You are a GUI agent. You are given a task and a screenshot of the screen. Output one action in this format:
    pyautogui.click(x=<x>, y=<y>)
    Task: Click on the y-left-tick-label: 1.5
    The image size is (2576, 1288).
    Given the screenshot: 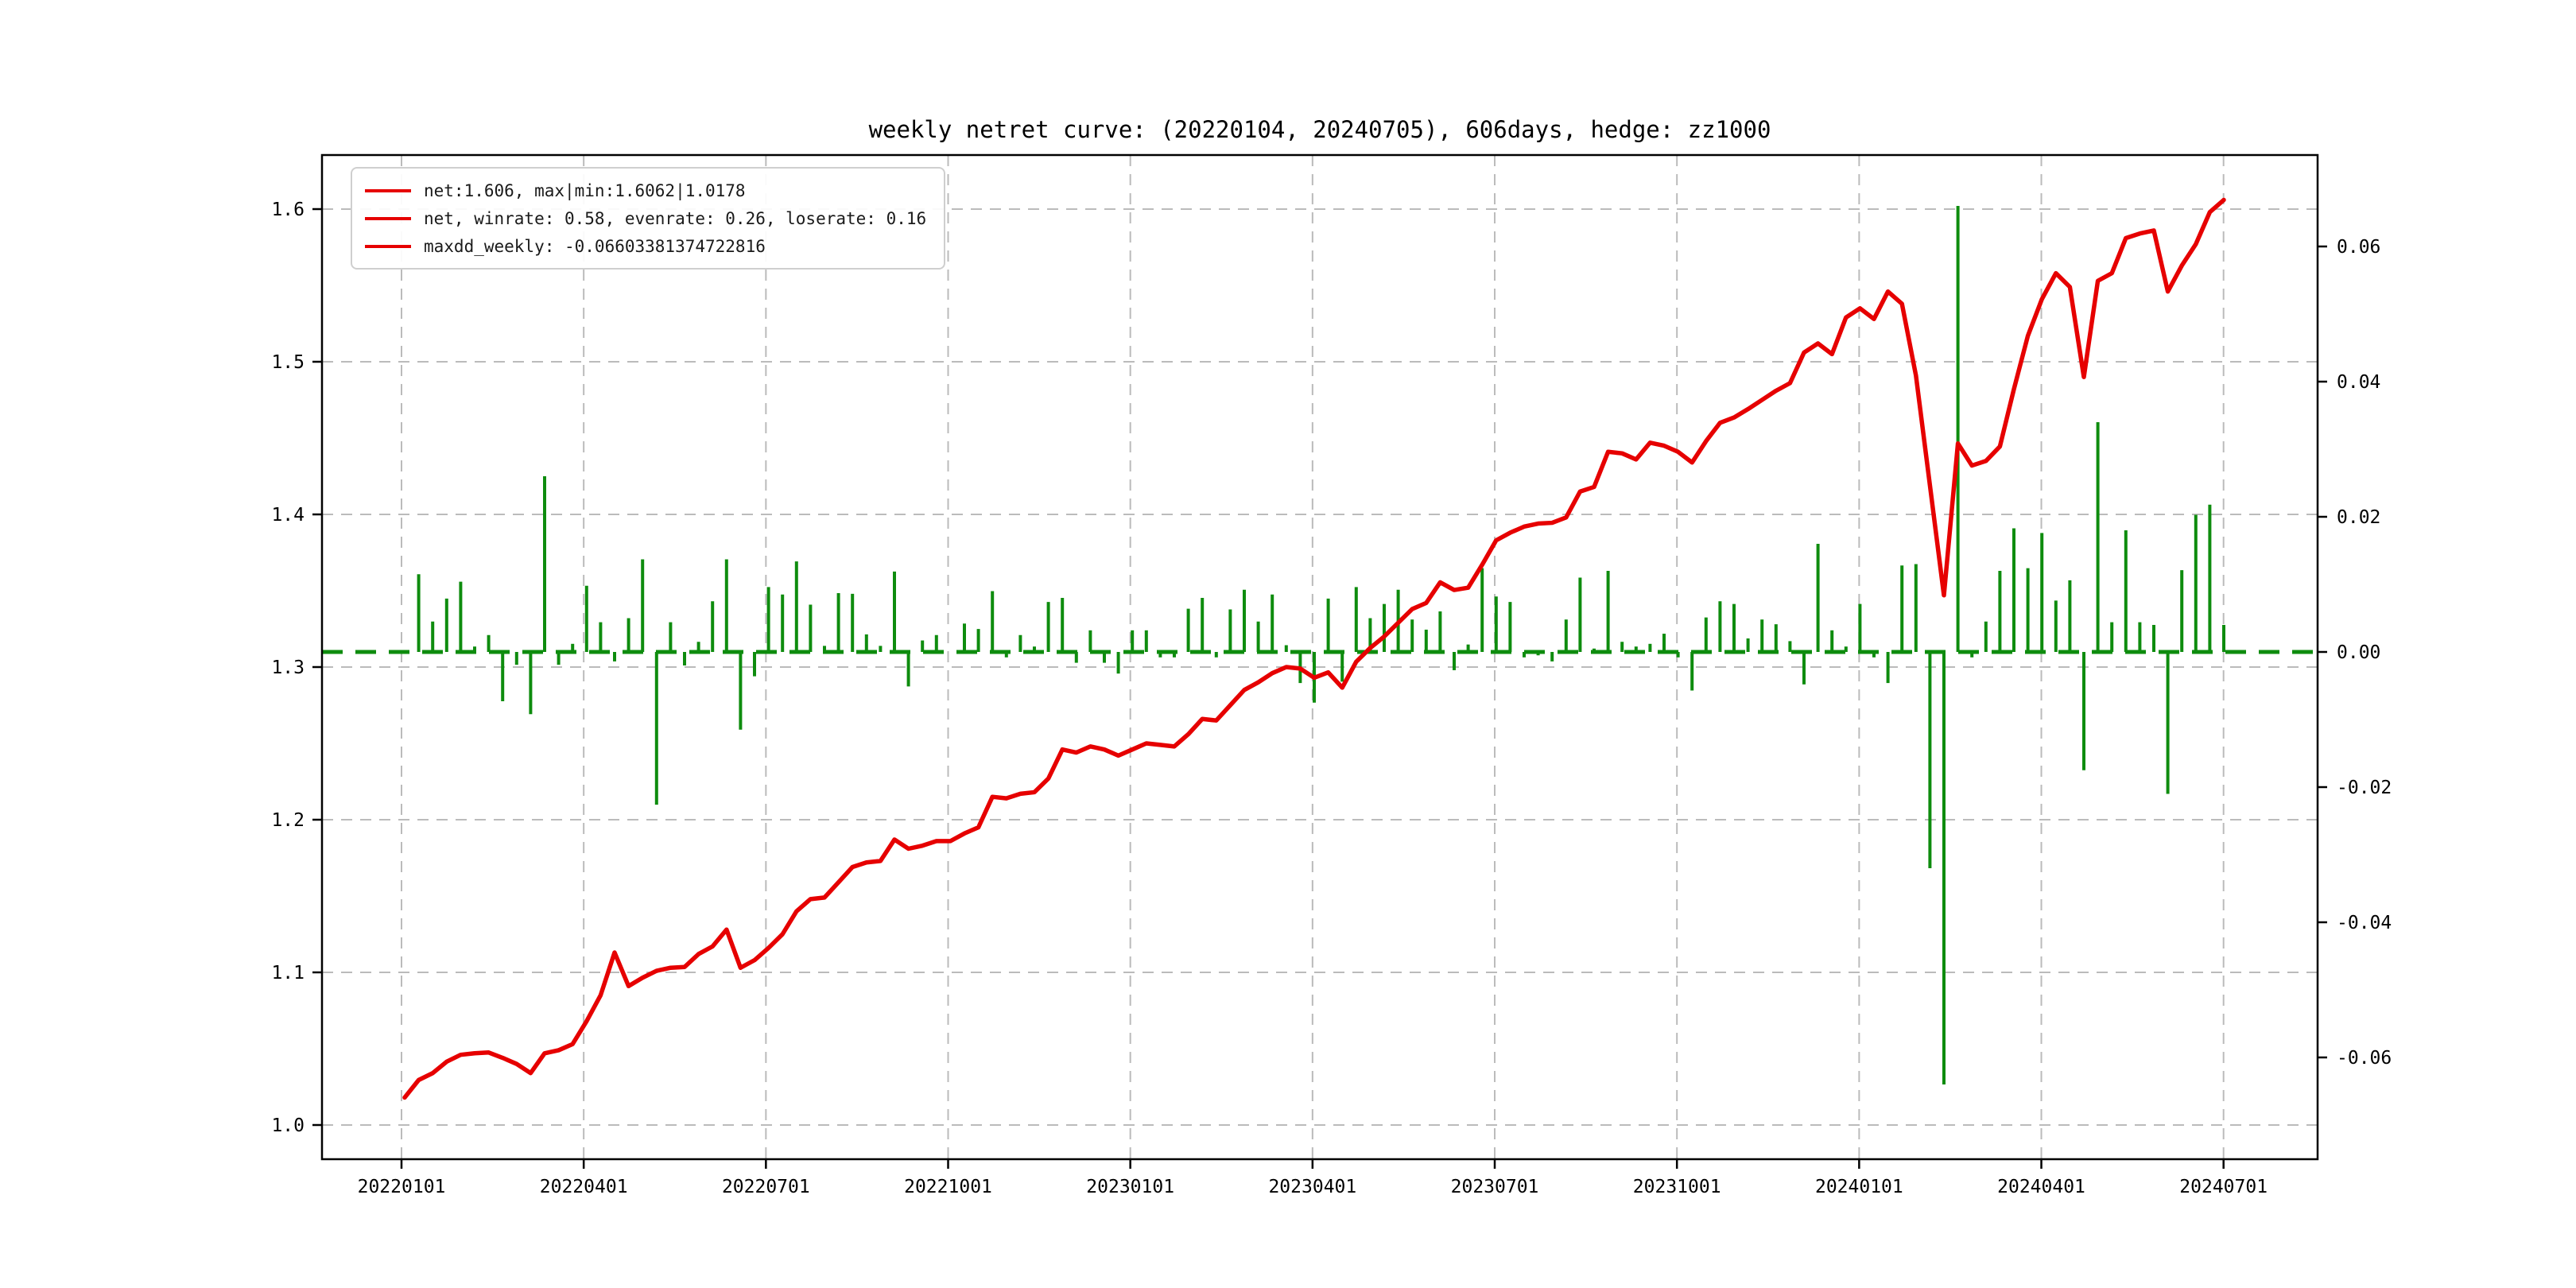 What is the action you would take?
    pyautogui.click(x=288, y=363)
    